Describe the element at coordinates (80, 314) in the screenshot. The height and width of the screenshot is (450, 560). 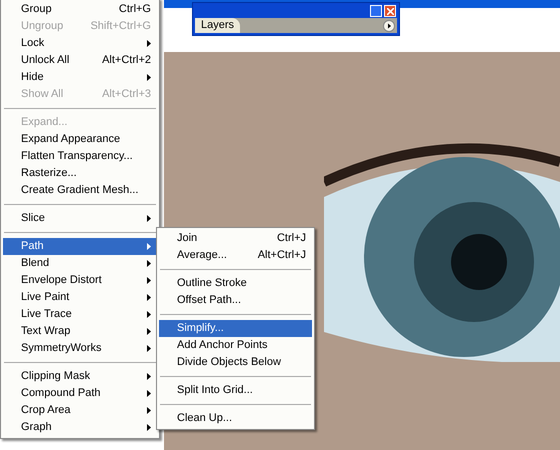
I see `menu-item: Live Trace` at that location.